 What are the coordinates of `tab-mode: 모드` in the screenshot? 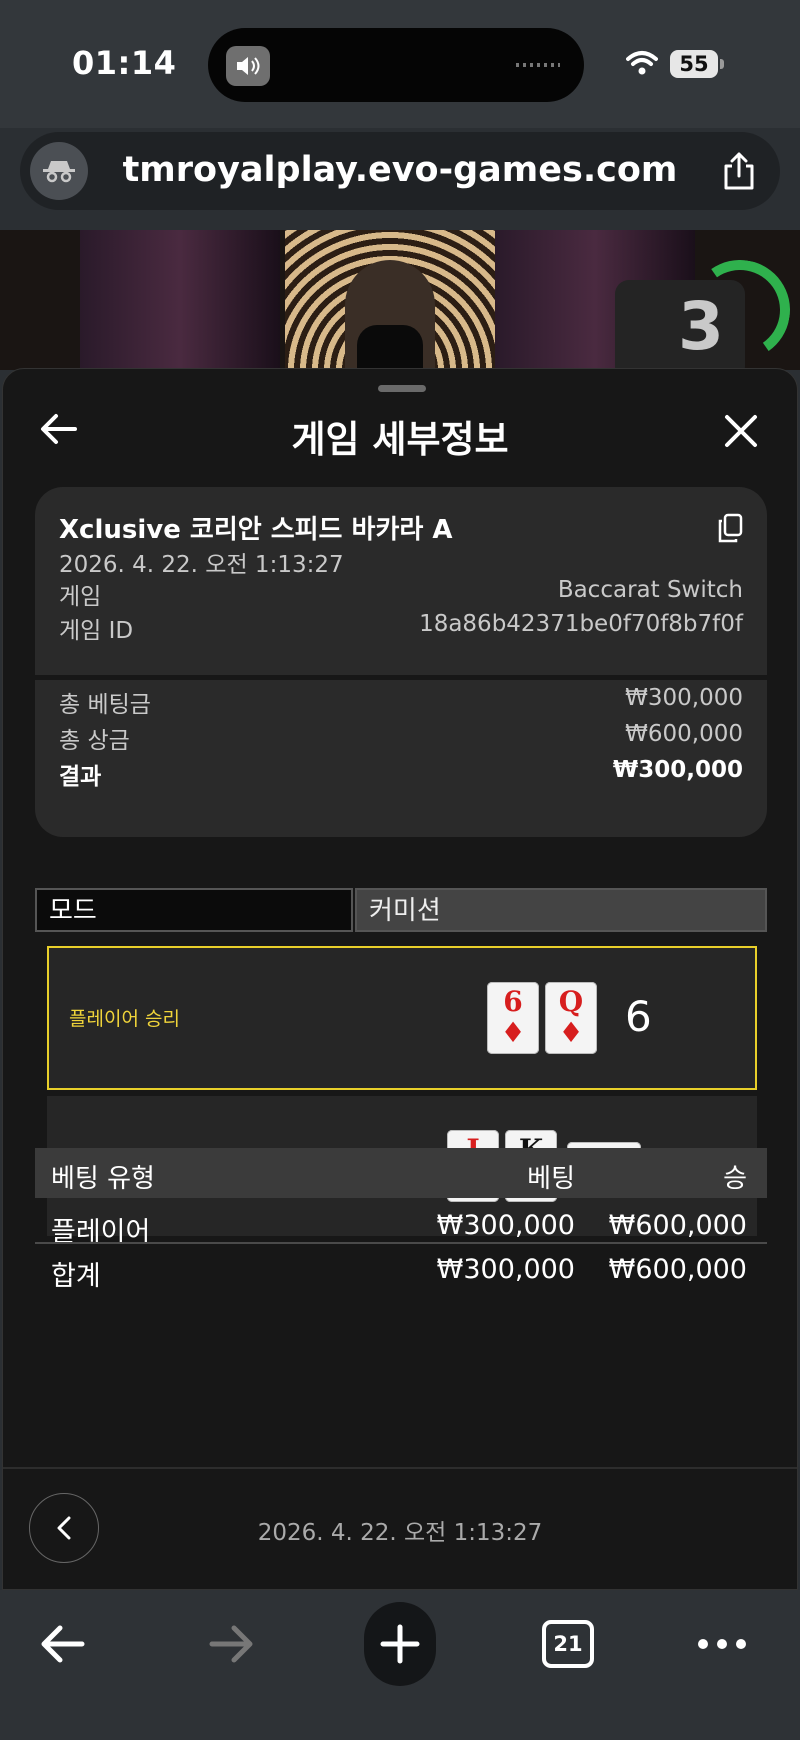 It's located at (194, 910).